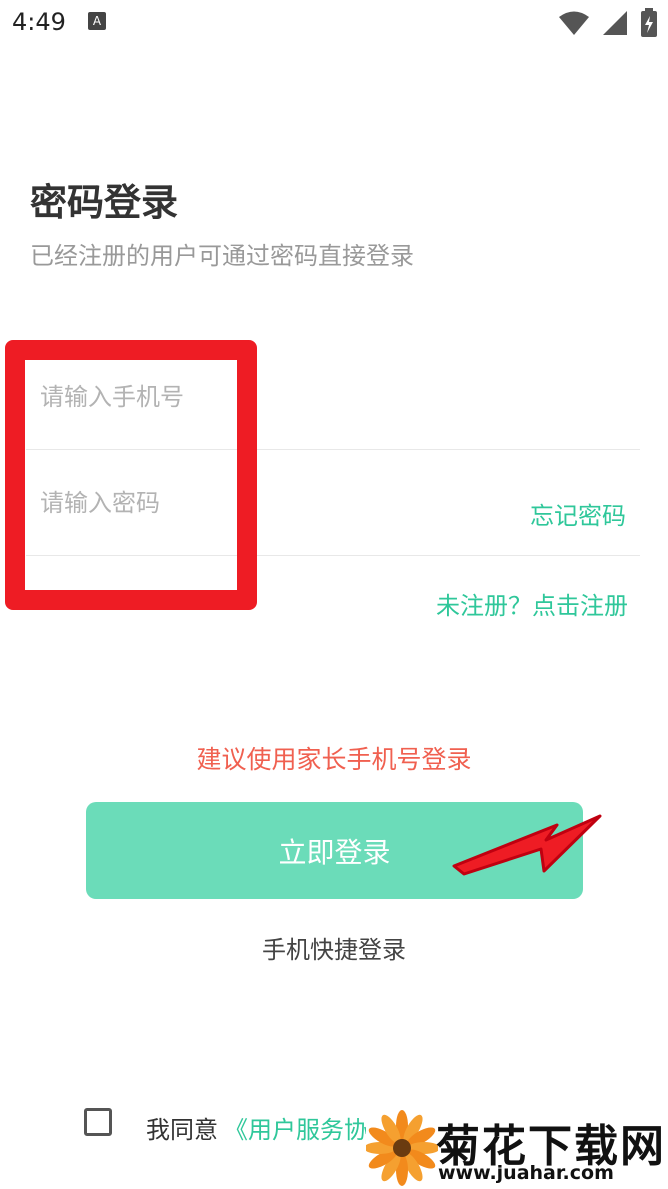  Describe the element at coordinates (222, 256) in the screenshot. I see `page-subtitle: 已经注册的用户可通过密码直接登录` at that location.